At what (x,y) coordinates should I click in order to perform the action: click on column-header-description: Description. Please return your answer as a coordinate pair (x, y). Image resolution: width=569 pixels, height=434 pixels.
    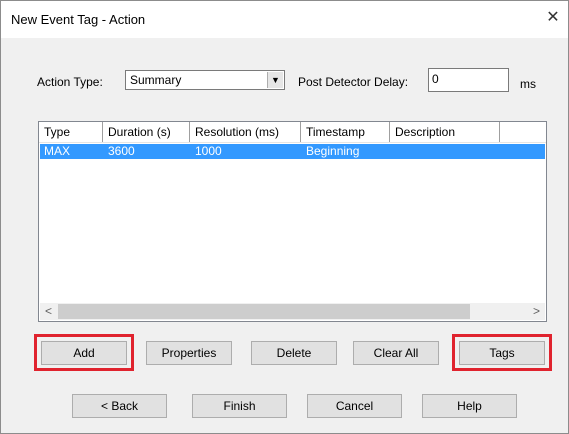
    Looking at the image, I should click on (445, 132).